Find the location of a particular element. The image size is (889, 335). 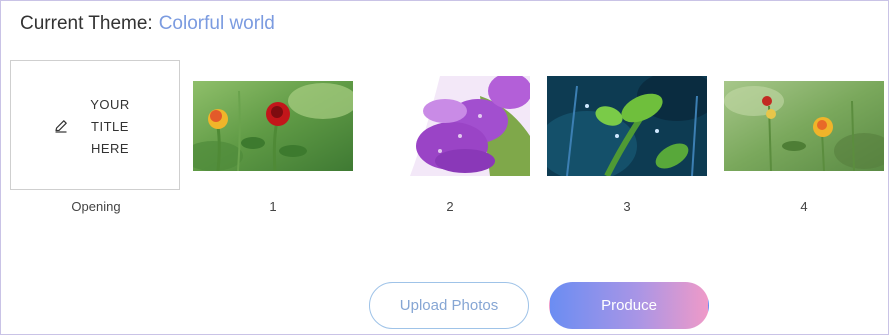

opening-title-placeholder: YOUR TITLE HERE is located at coordinates (110, 126).